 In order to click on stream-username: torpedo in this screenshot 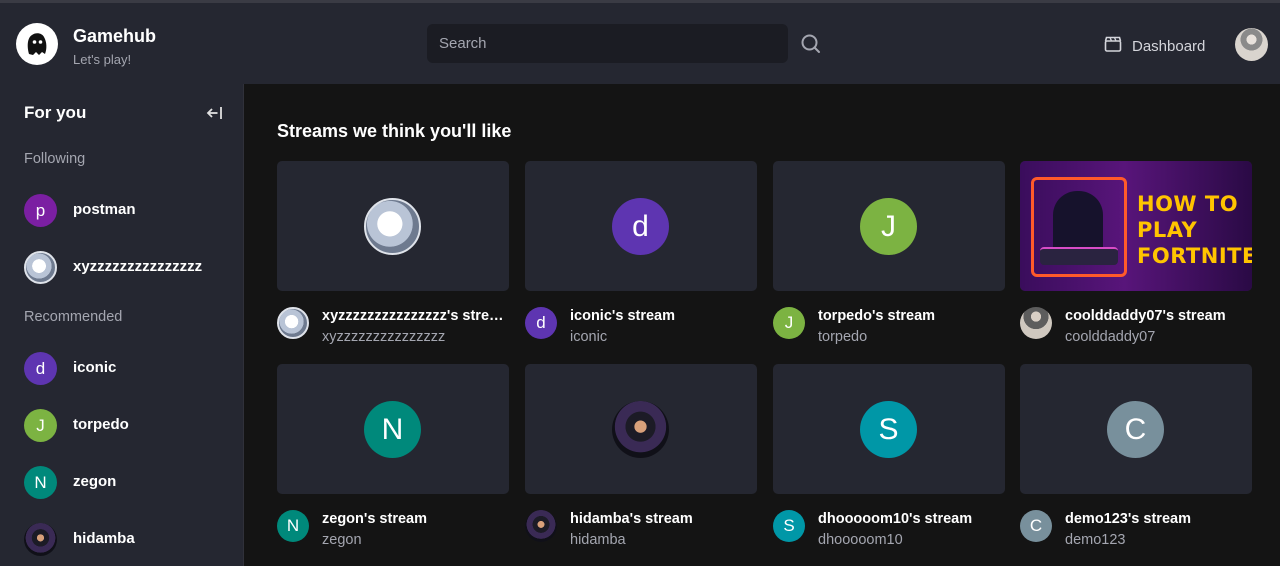, I will do `click(843, 337)`.